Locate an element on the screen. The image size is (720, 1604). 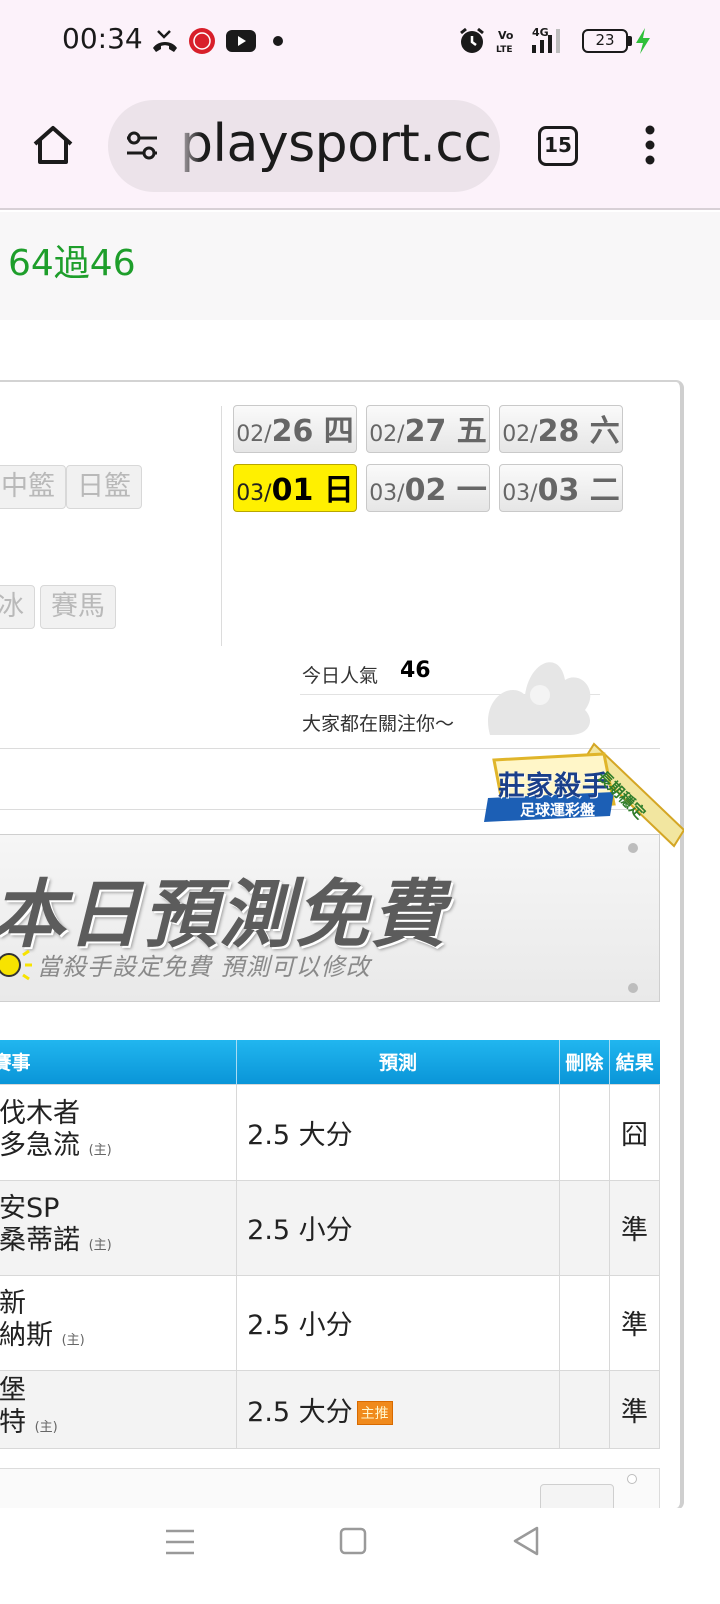
banner-subtitle: 當殺手設定免費 預測可以修改 is located at coordinates (204, 967).